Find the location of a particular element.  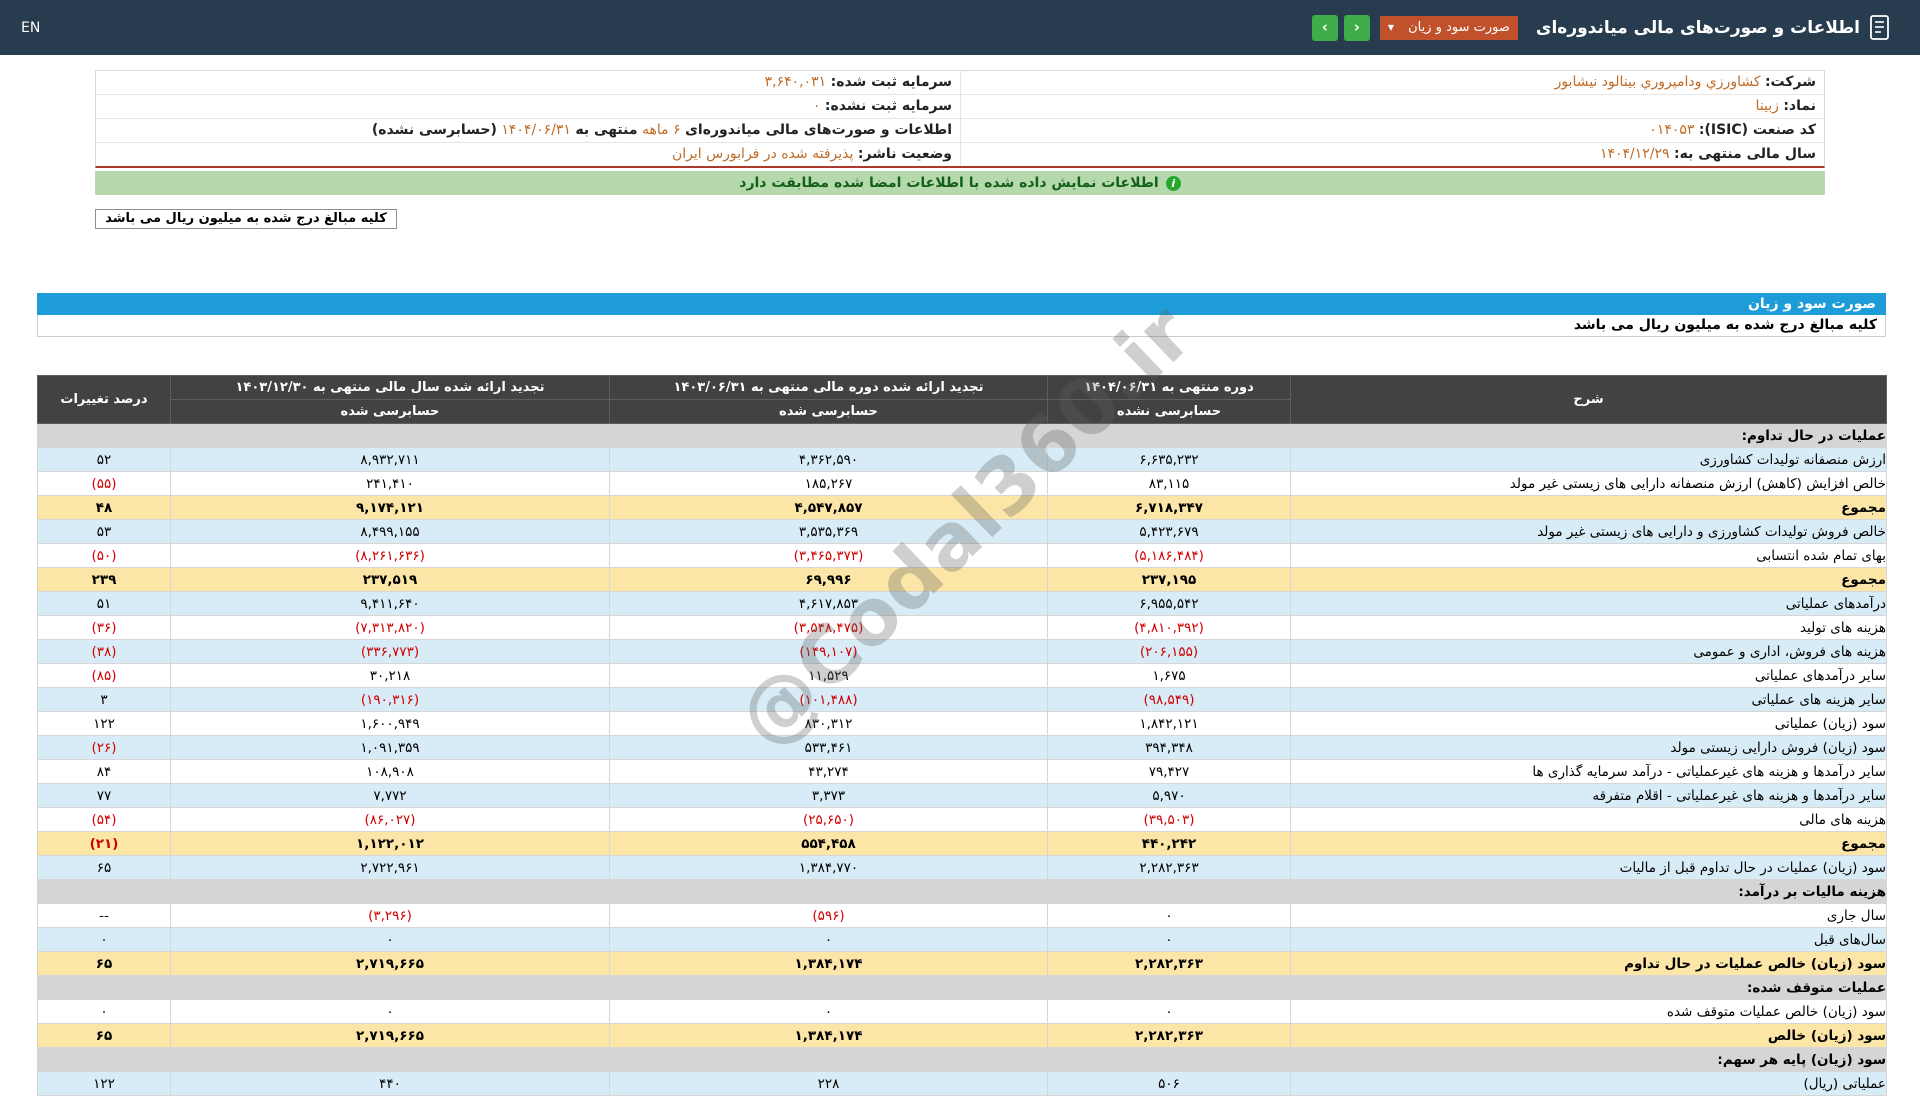

value-current-period: ۲۳۷,۱۹۵ is located at coordinates (1169, 579).